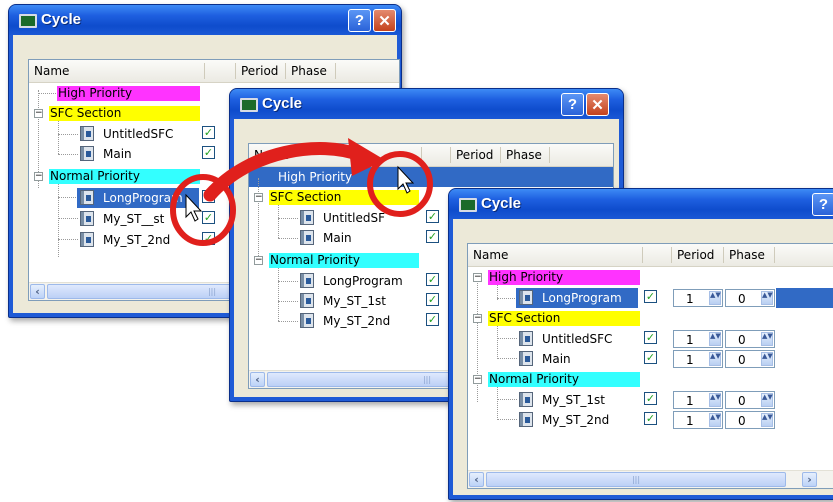 The height and width of the screenshot is (502, 833). I want to click on tree-row-program: Main ✓ 1 ▲▼ 0 ▲▼, so click(650, 359).